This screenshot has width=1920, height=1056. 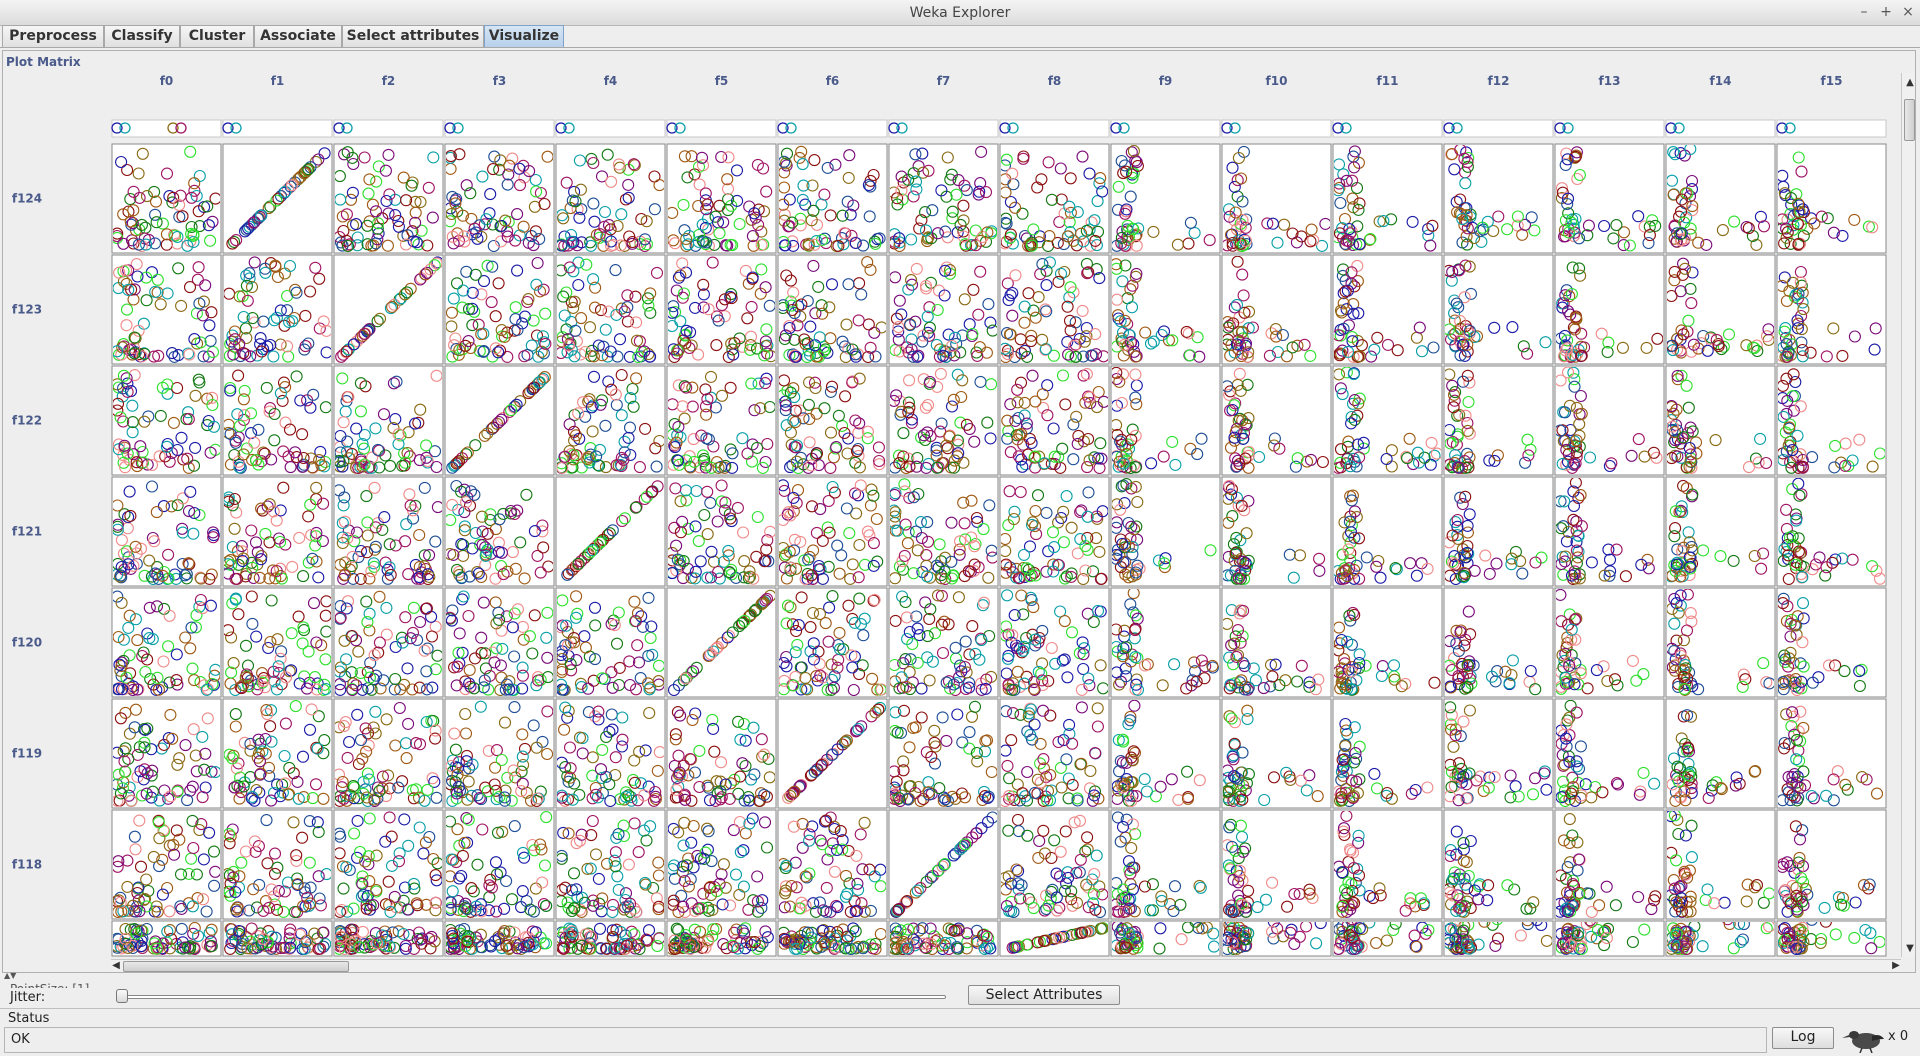 I want to click on tab-preprocess: Preprocess, so click(x=53, y=36).